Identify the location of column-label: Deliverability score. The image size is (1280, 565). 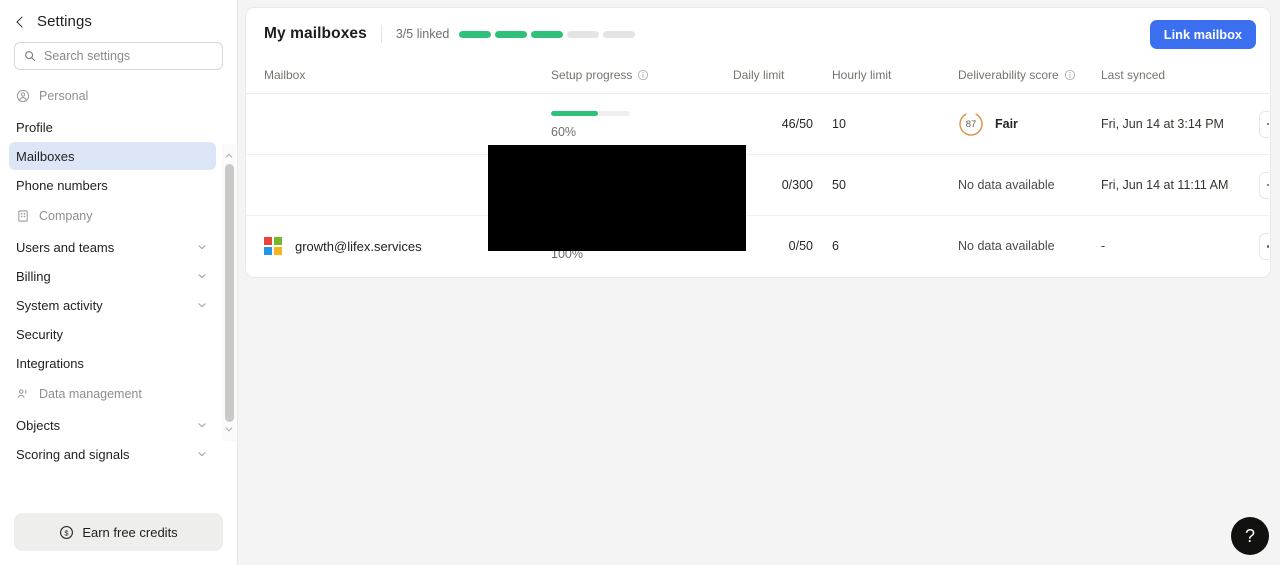
(1008, 75).